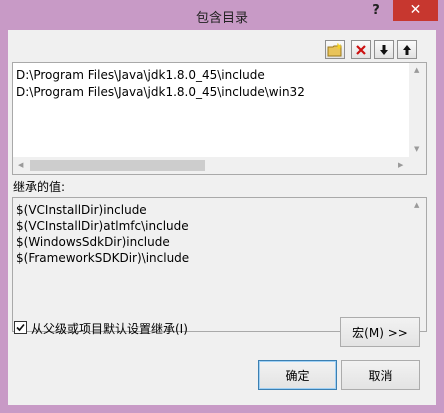 The height and width of the screenshot is (413, 444). Describe the element at coordinates (417, 110) in the screenshot. I see `path-list-vertical-scrollbar: ▲ ▼` at that location.